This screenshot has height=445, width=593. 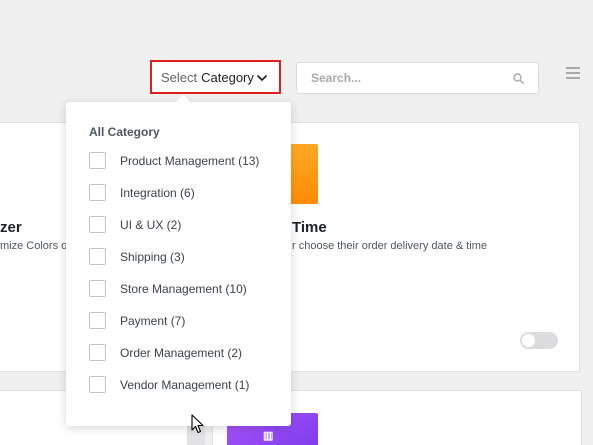 What do you see at coordinates (262, 78) in the screenshot?
I see `chevron-down-icon` at bounding box center [262, 78].